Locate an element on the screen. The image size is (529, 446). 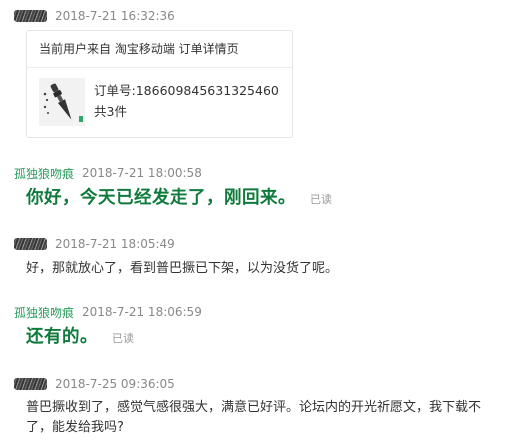
message-timestamp: 2018-7-21 18:05:49 is located at coordinates (115, 244).